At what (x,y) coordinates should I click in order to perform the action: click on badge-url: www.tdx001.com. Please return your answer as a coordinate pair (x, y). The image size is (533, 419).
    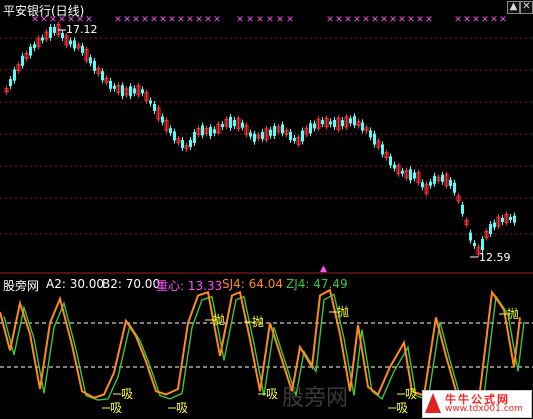
    Looking at the image, I should click on (484, 409).